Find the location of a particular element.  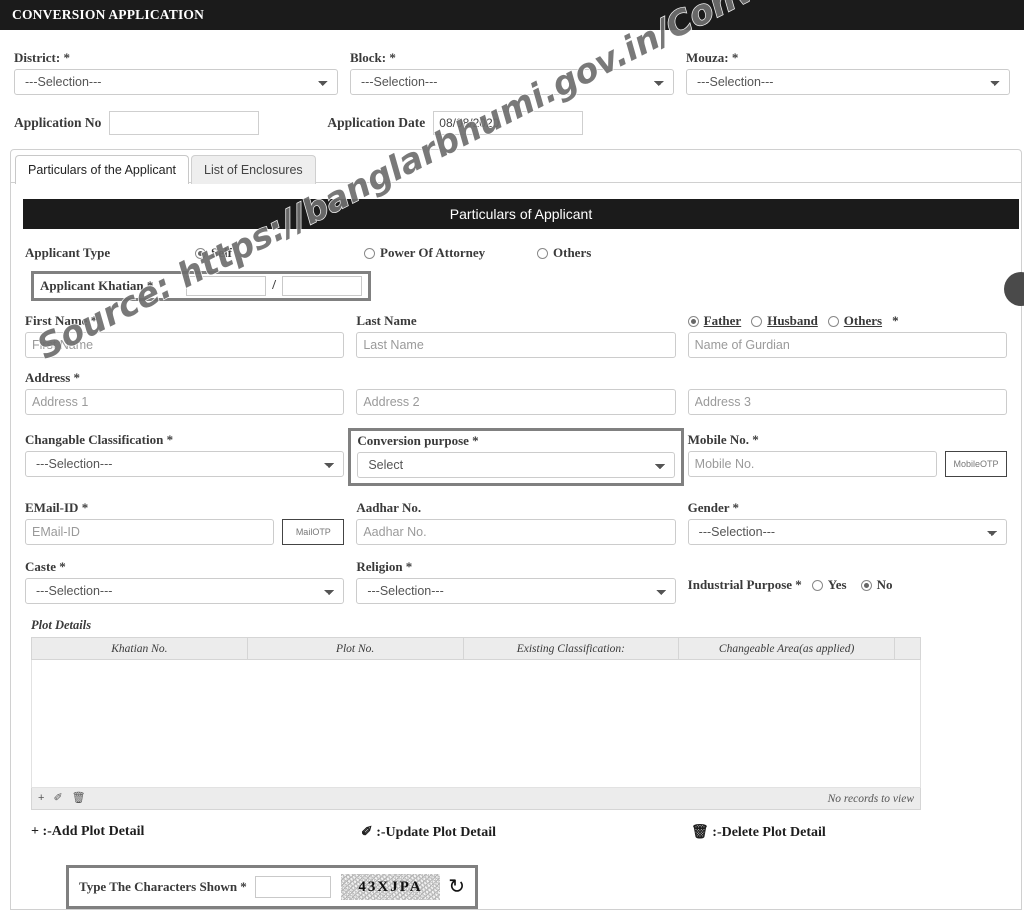

mobile-input is located at coordinates (812, 464).